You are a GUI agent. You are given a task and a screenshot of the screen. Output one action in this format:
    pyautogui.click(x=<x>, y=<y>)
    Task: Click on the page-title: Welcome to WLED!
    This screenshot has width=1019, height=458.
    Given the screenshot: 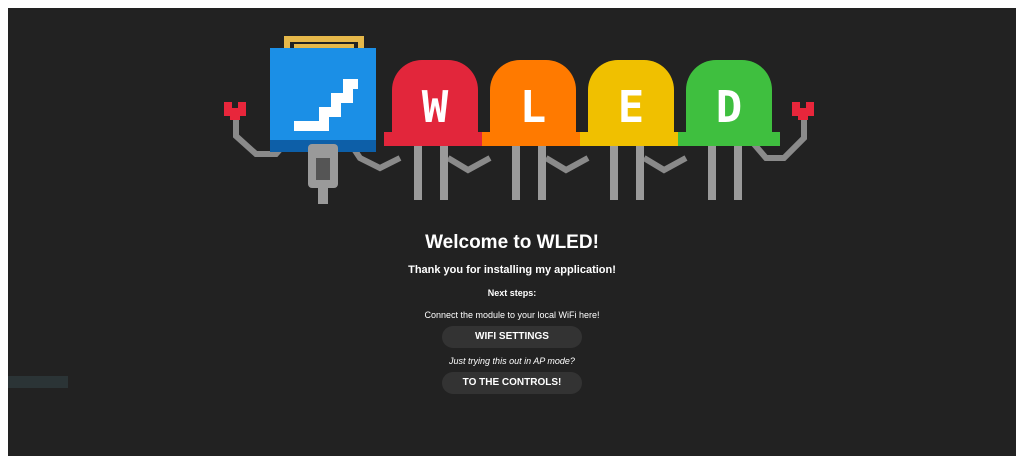 What is the action you would take?
    pyautogui.click(x=512, y=242)
    